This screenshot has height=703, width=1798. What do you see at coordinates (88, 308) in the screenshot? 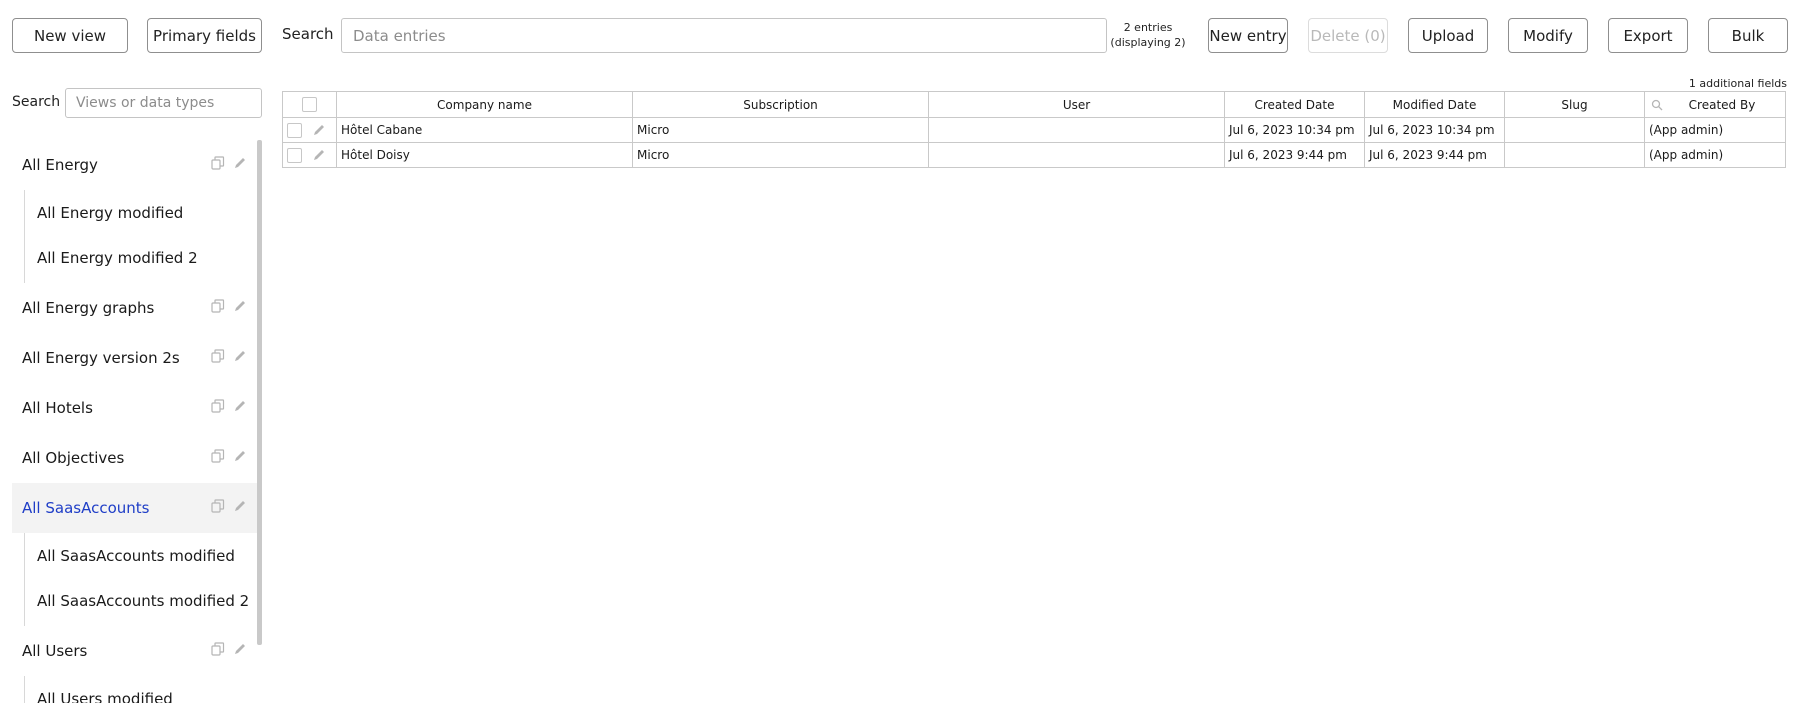
I see `sidebar-view-label: All Energy graphs` at bounding box center [88, 308].